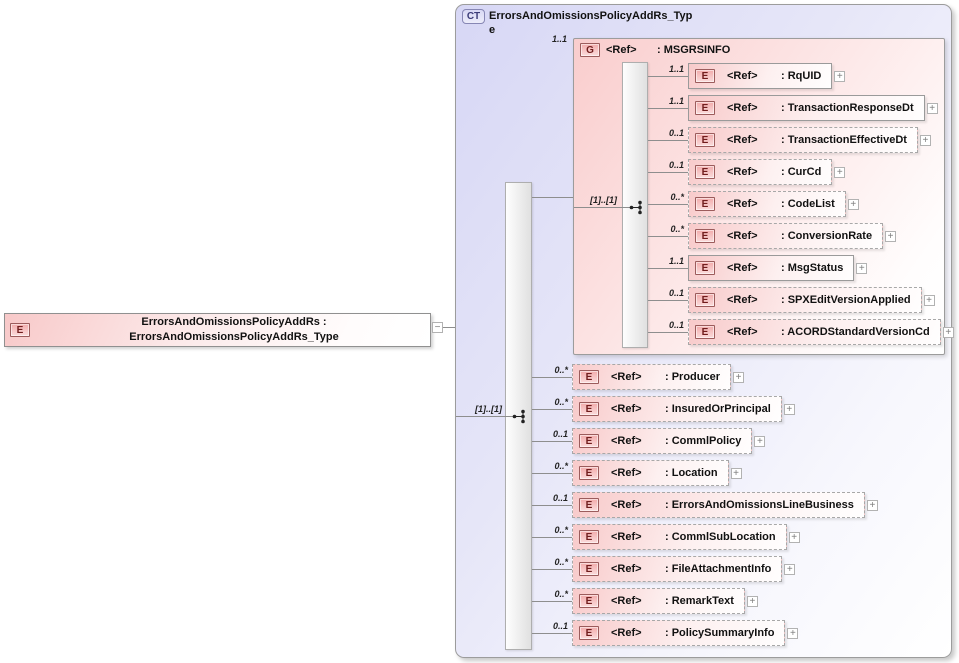 The image size is (959, 663). I want to click on element-row: E <Ref>: ErrorsAndOmissionsLineBusiness +, so click(725, 505).